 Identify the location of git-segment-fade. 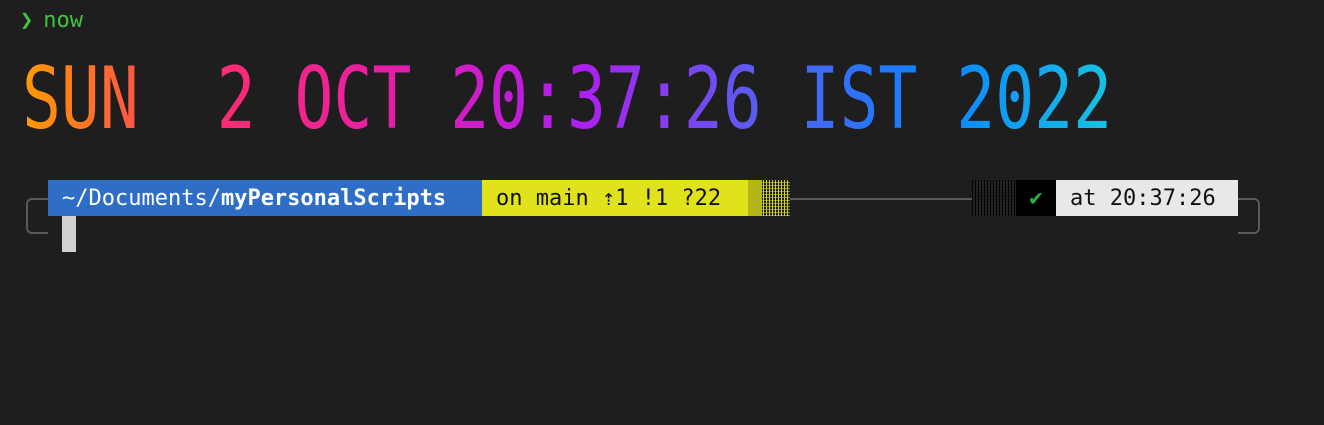
(769, 198).